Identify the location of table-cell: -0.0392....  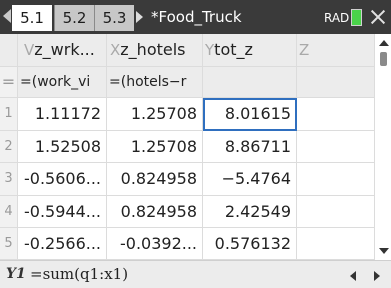
(155, 244).